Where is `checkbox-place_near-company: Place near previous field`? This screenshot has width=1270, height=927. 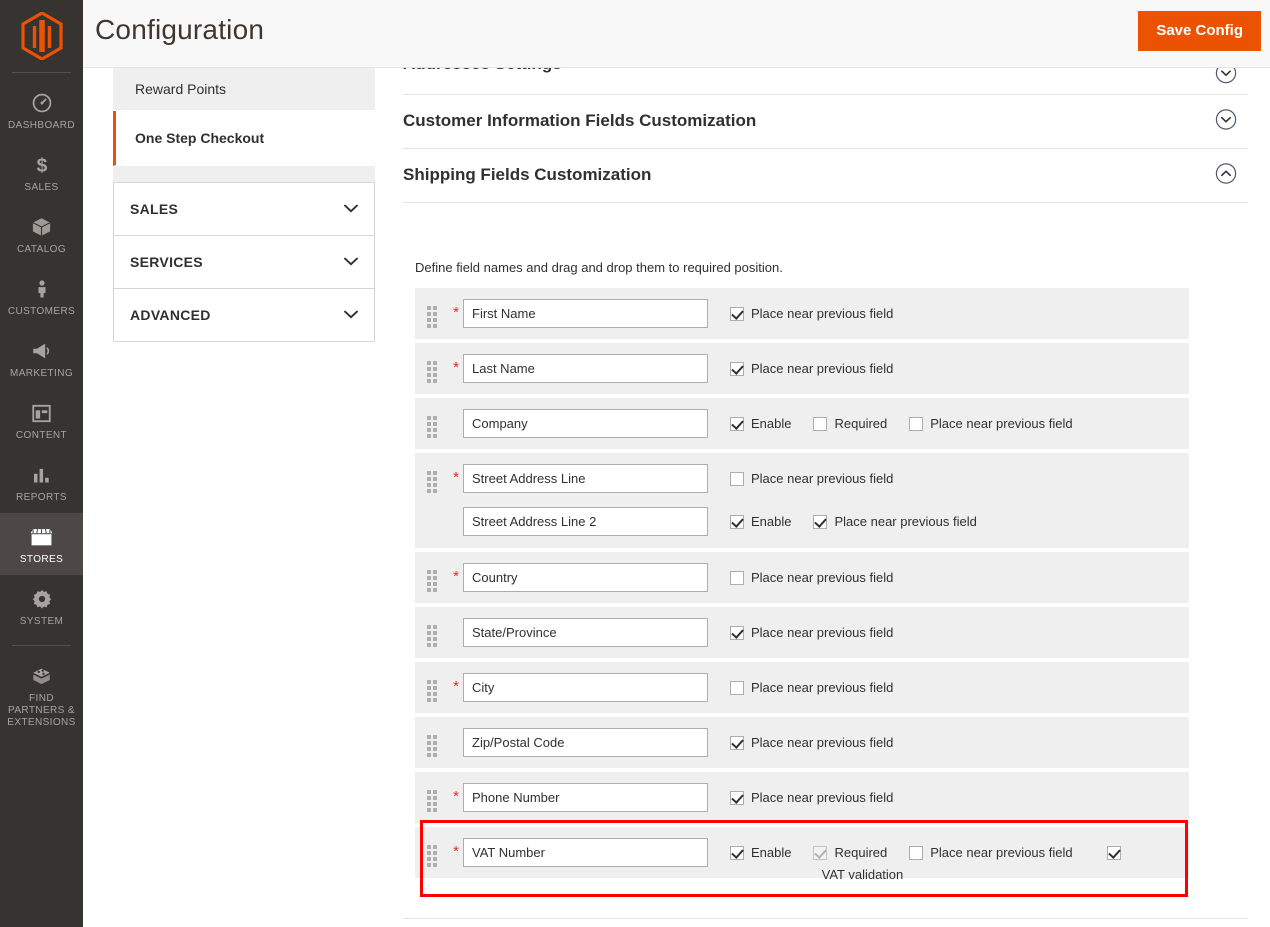
checkbox-place_near-company: Place near previous field is located at coordinates (991, 423).